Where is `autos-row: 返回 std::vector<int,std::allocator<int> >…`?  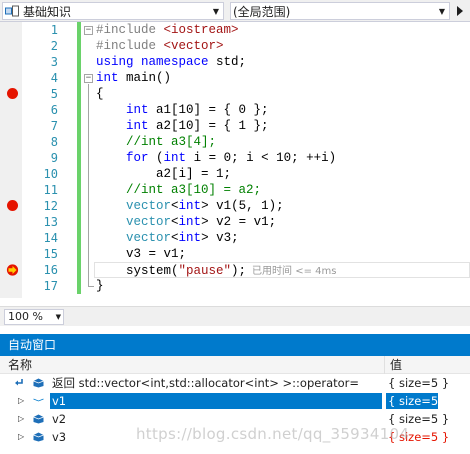
autos-row: 返回 std::vector<int,std::allocator<int> >… is located at coordinates (235, 383).